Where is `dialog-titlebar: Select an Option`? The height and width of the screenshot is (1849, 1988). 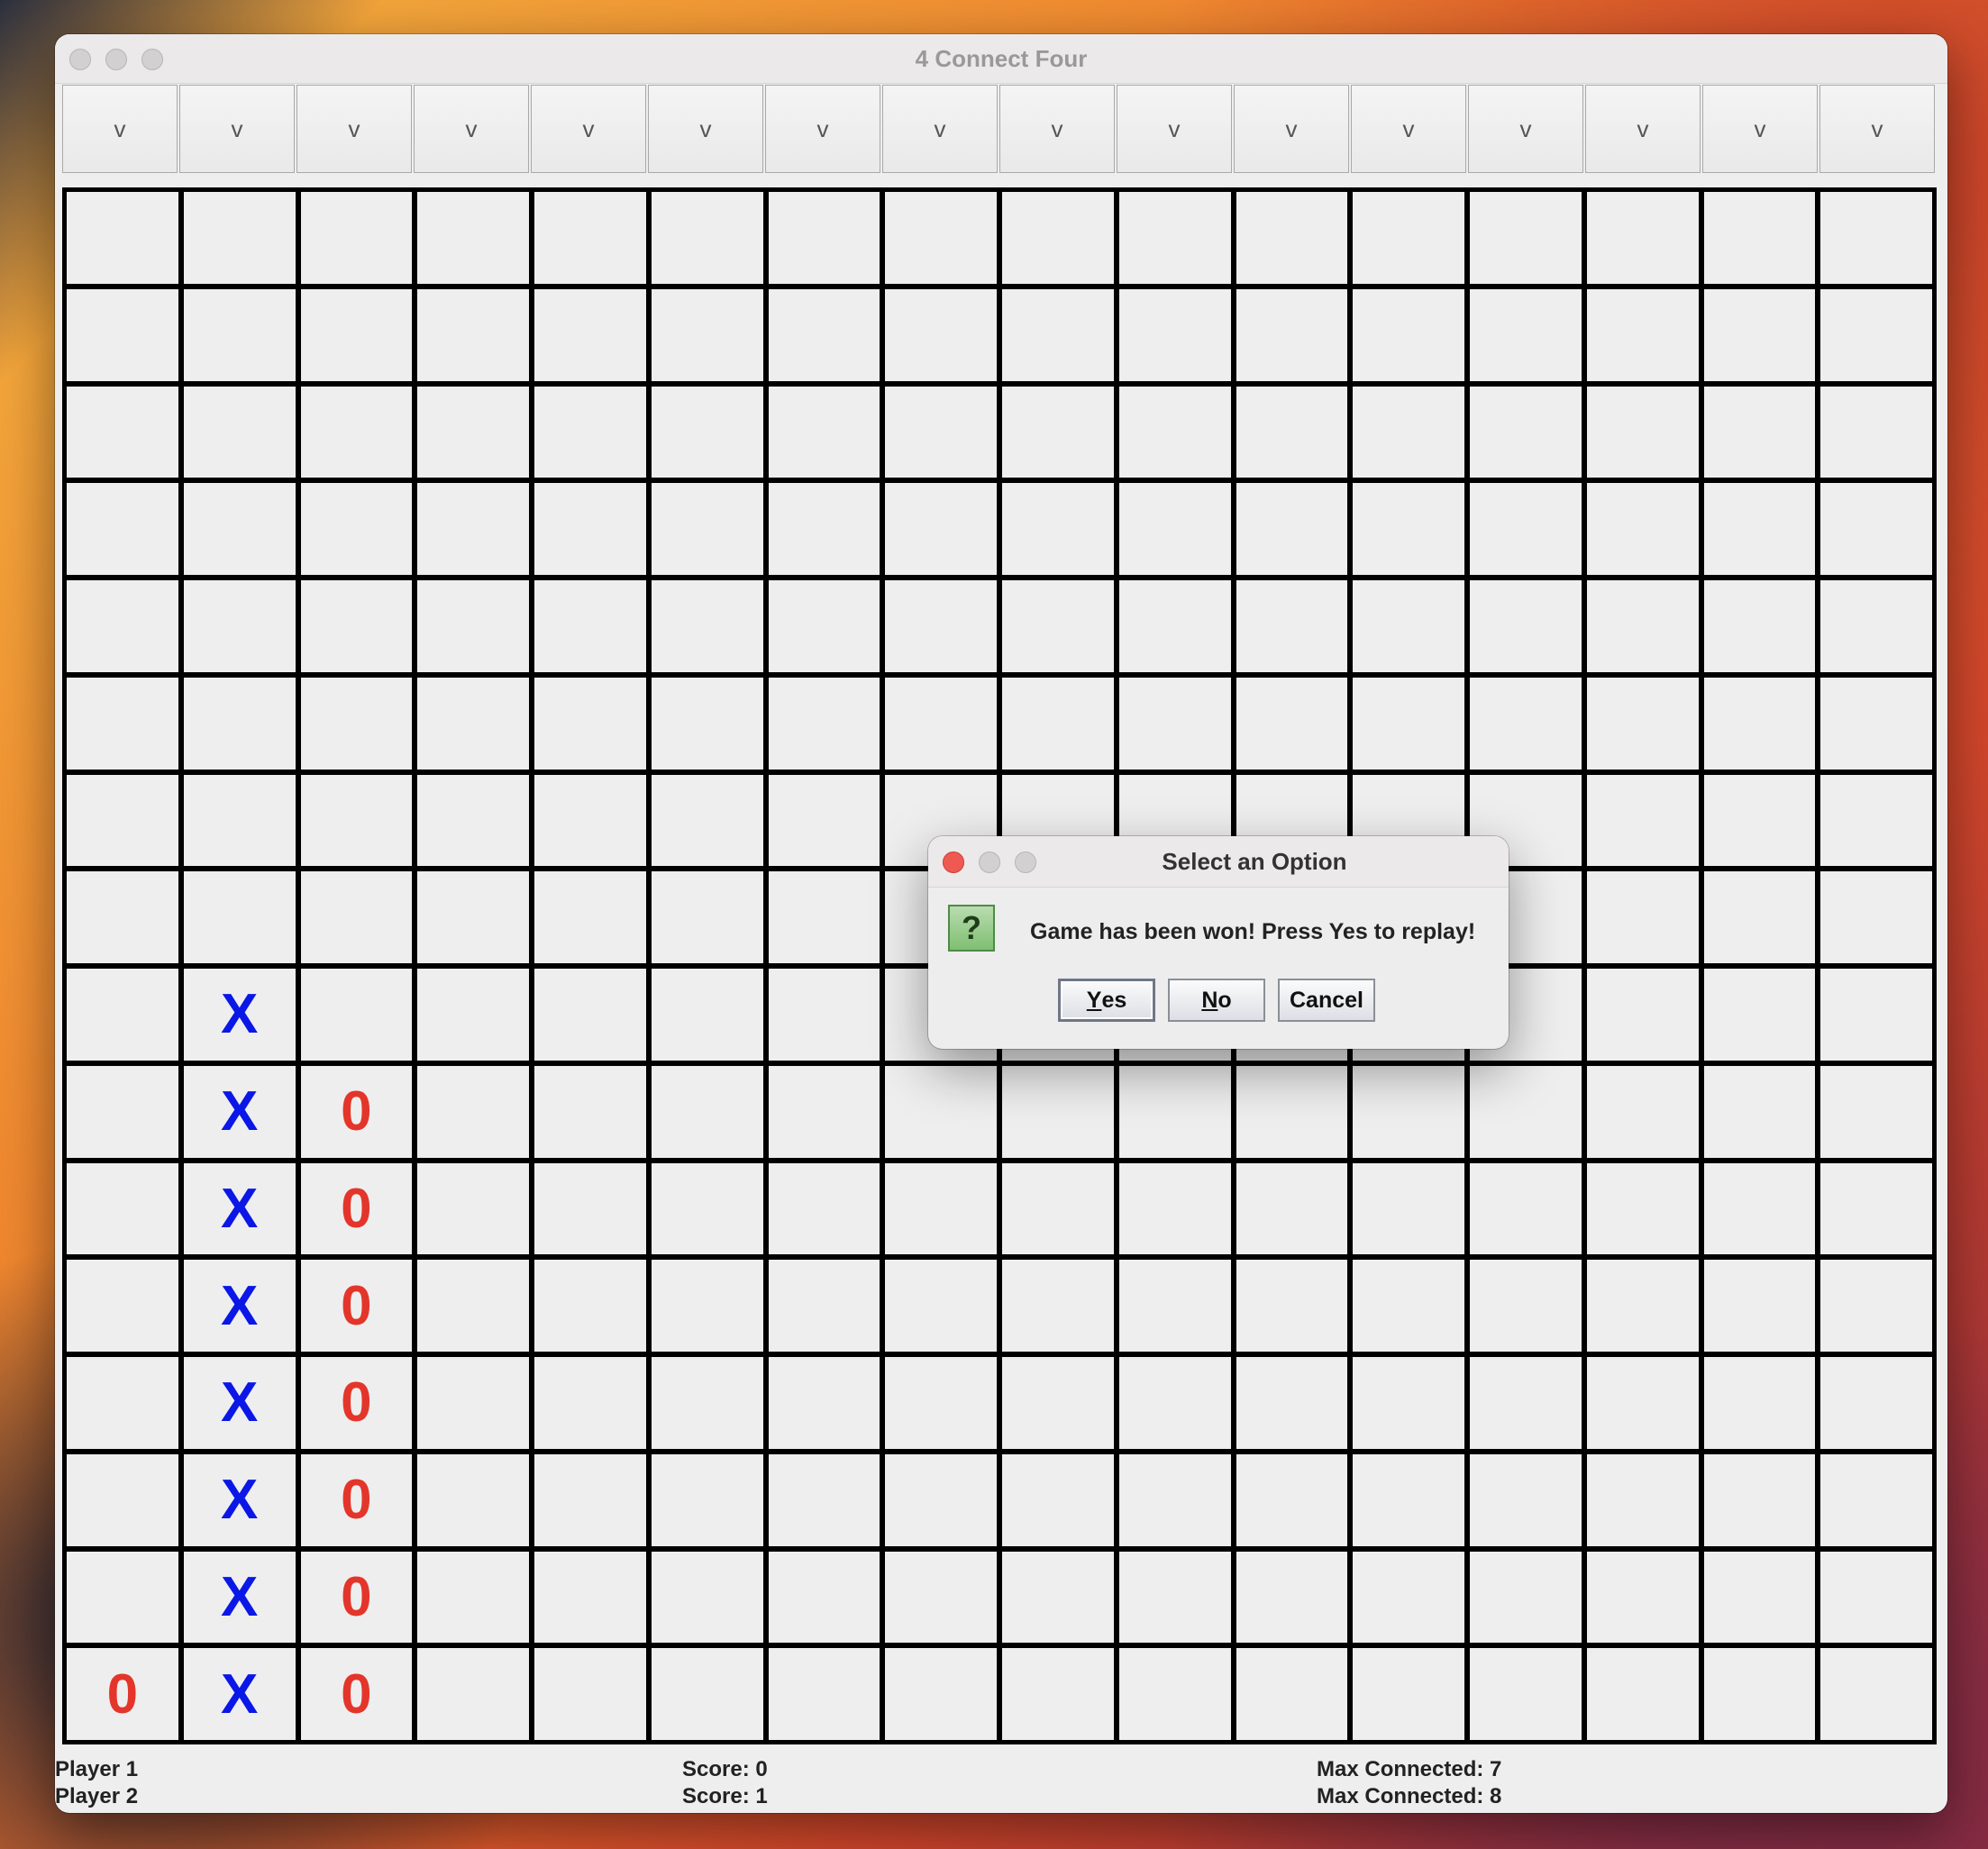
dialog-titlebar: Select an Option is located at coordinates (1219, 862).